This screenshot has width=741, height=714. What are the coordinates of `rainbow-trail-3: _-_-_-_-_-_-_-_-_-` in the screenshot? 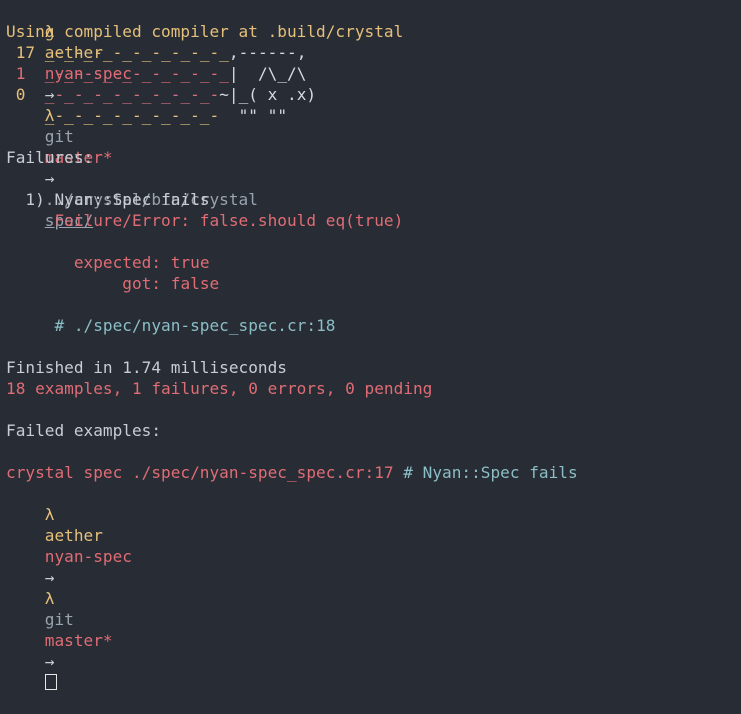 It's located at (132, 94).